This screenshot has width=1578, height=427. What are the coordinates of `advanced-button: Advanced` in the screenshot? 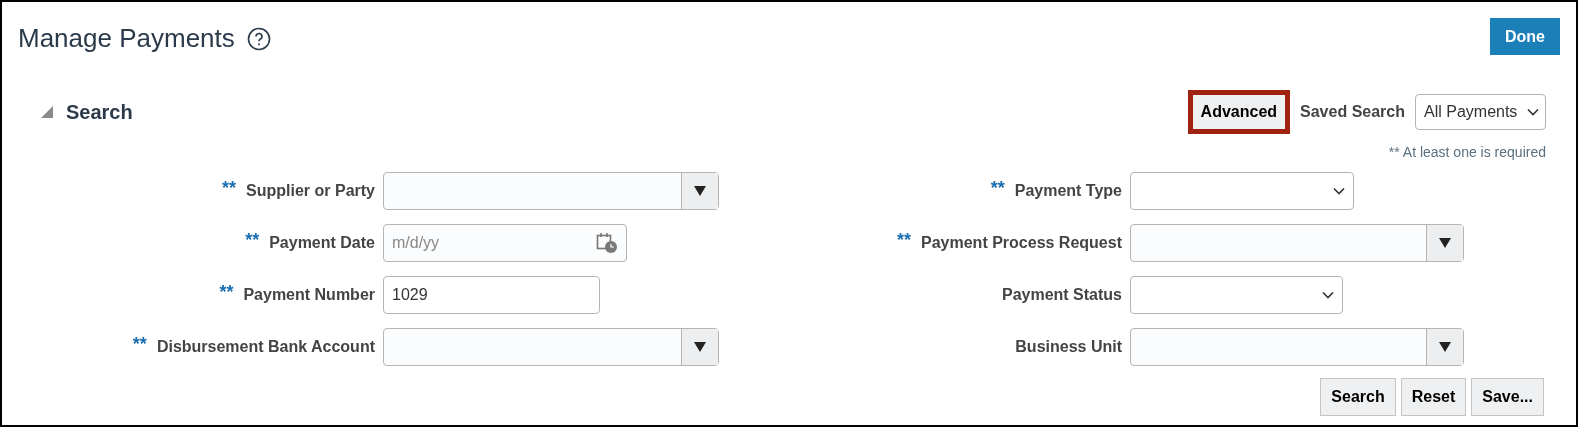 It's located at (1239, 112).